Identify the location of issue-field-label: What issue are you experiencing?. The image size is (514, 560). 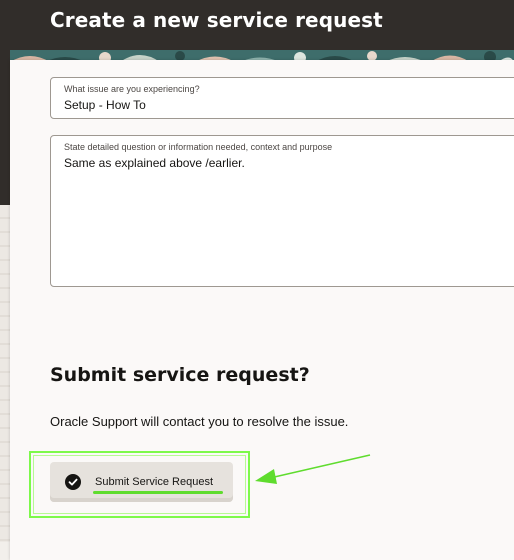
(132, 89).